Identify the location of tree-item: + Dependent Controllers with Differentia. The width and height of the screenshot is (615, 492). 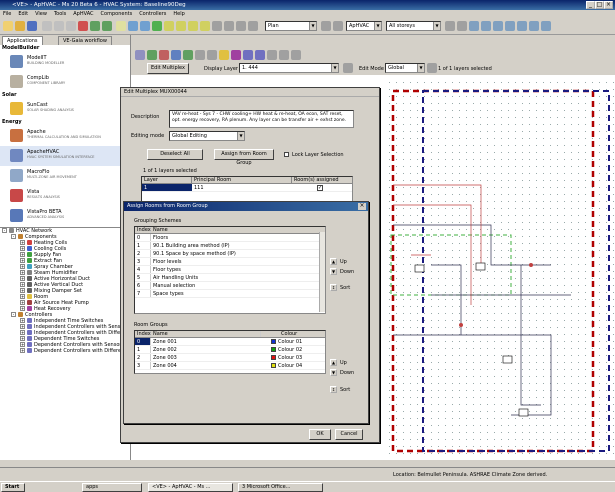
(65, 351).